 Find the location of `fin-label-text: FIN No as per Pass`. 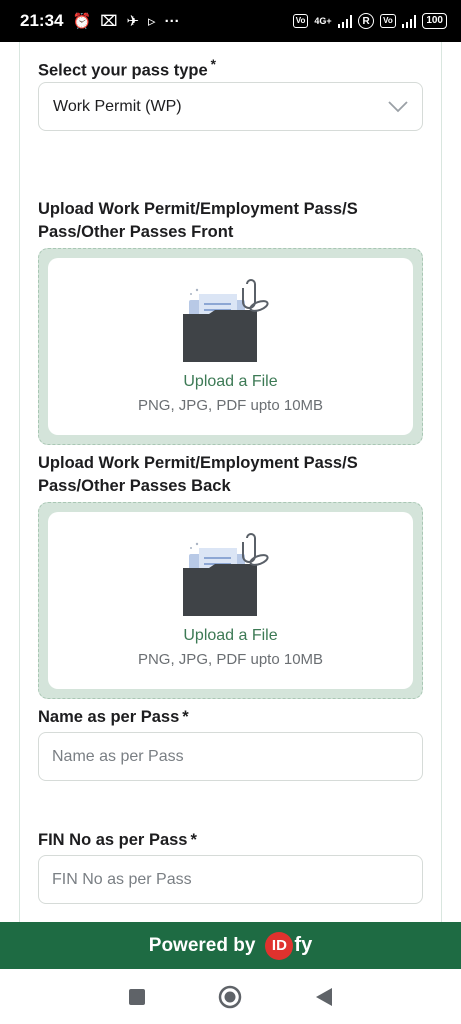

fin-label-text: FIN No as per Pass is located at coordinates (113, 840).